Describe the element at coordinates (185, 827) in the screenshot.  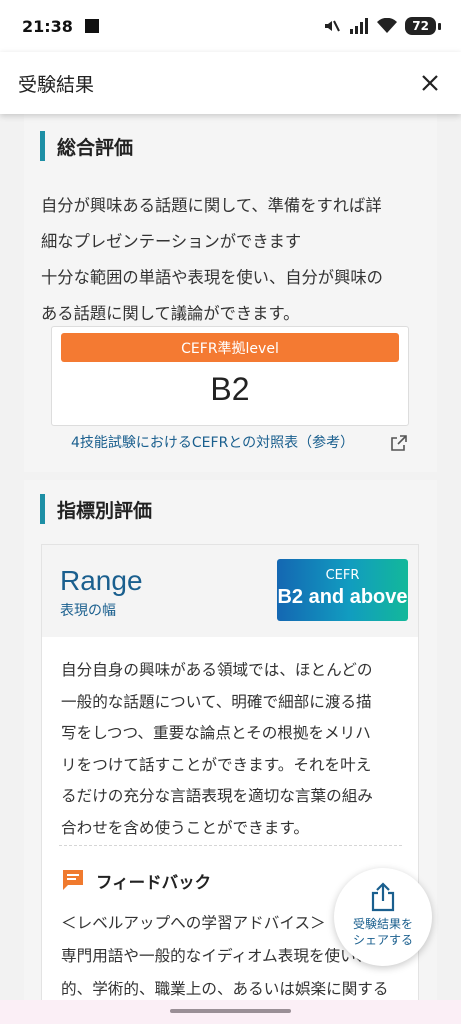
I see `description-line: 合わせを含め使うことができます。` at that location.